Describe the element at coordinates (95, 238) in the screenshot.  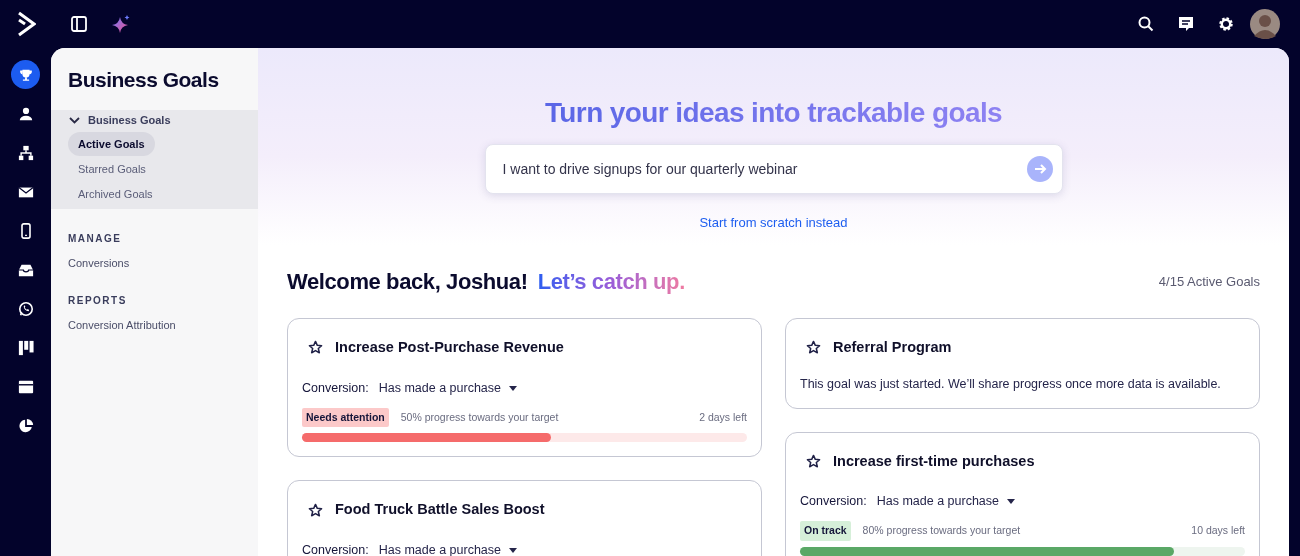
I see `section-heading: MANAGE` at that location.